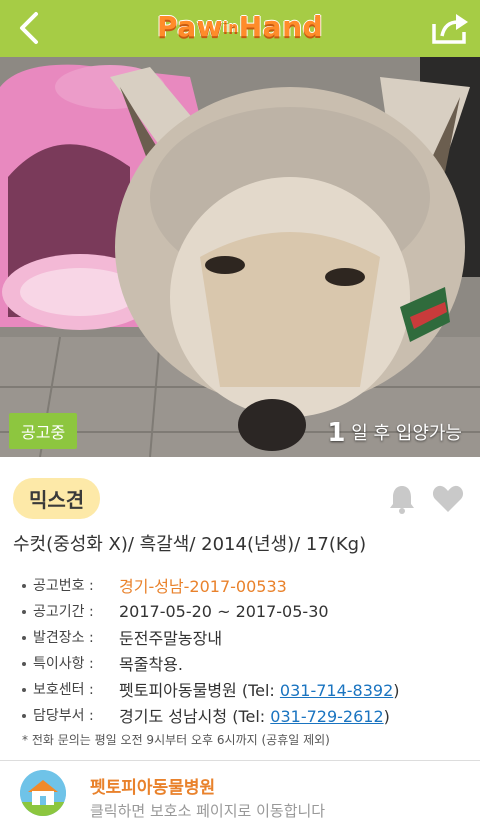  I want to click on heart-icon, so click(448, 499).